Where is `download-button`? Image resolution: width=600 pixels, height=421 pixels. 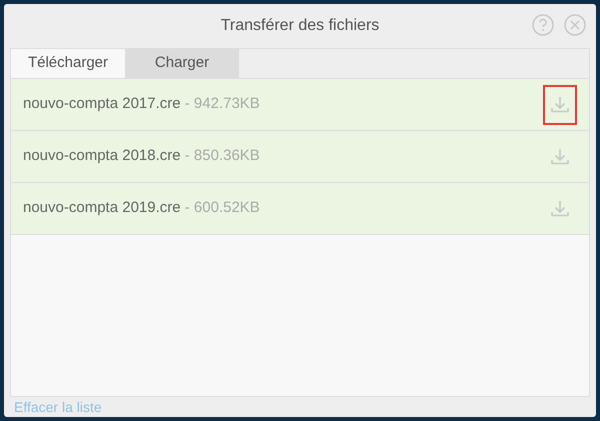
download-button is located at coordinates (560, 104).